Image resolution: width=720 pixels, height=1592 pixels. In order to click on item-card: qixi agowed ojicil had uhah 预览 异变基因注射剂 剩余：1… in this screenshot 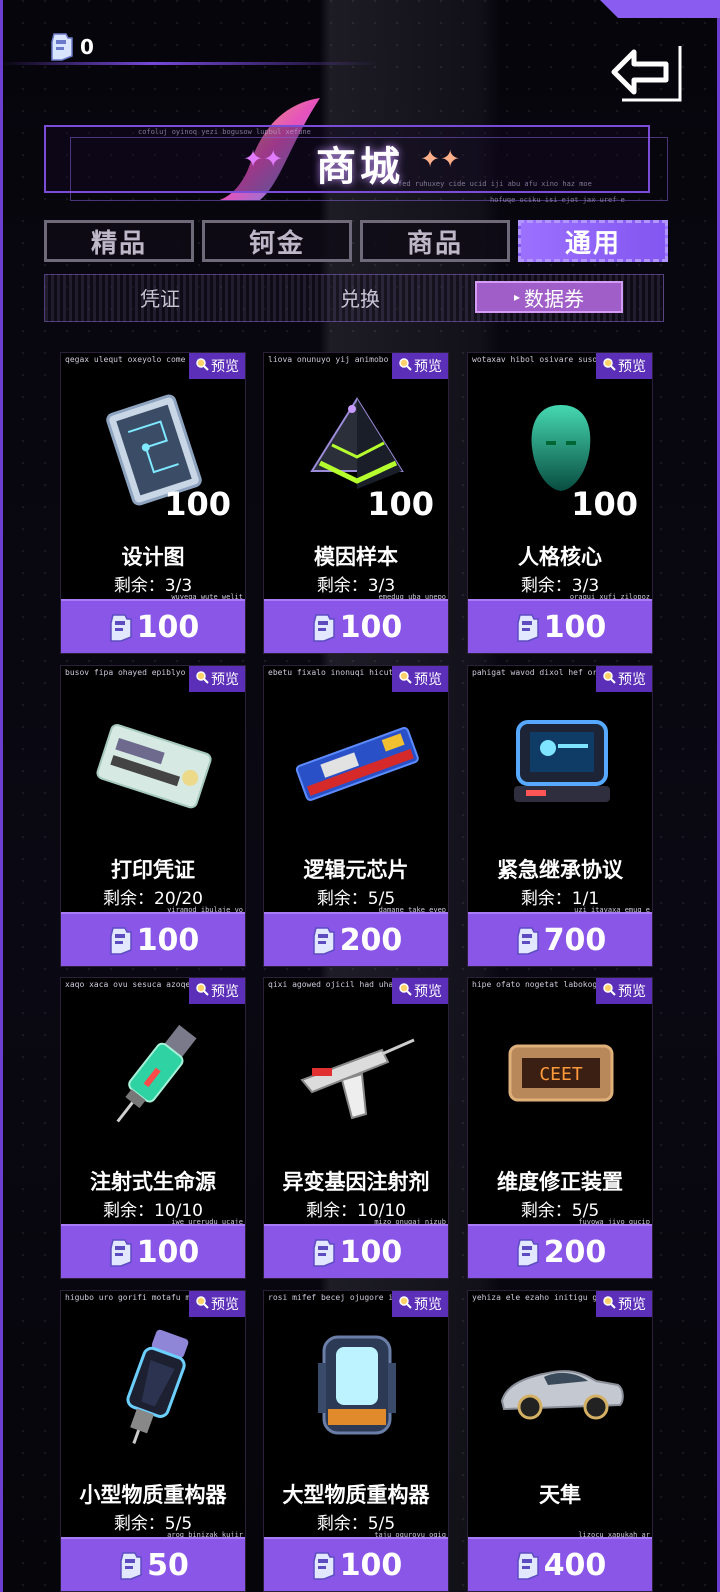, I will do `click(356, 1128)`.